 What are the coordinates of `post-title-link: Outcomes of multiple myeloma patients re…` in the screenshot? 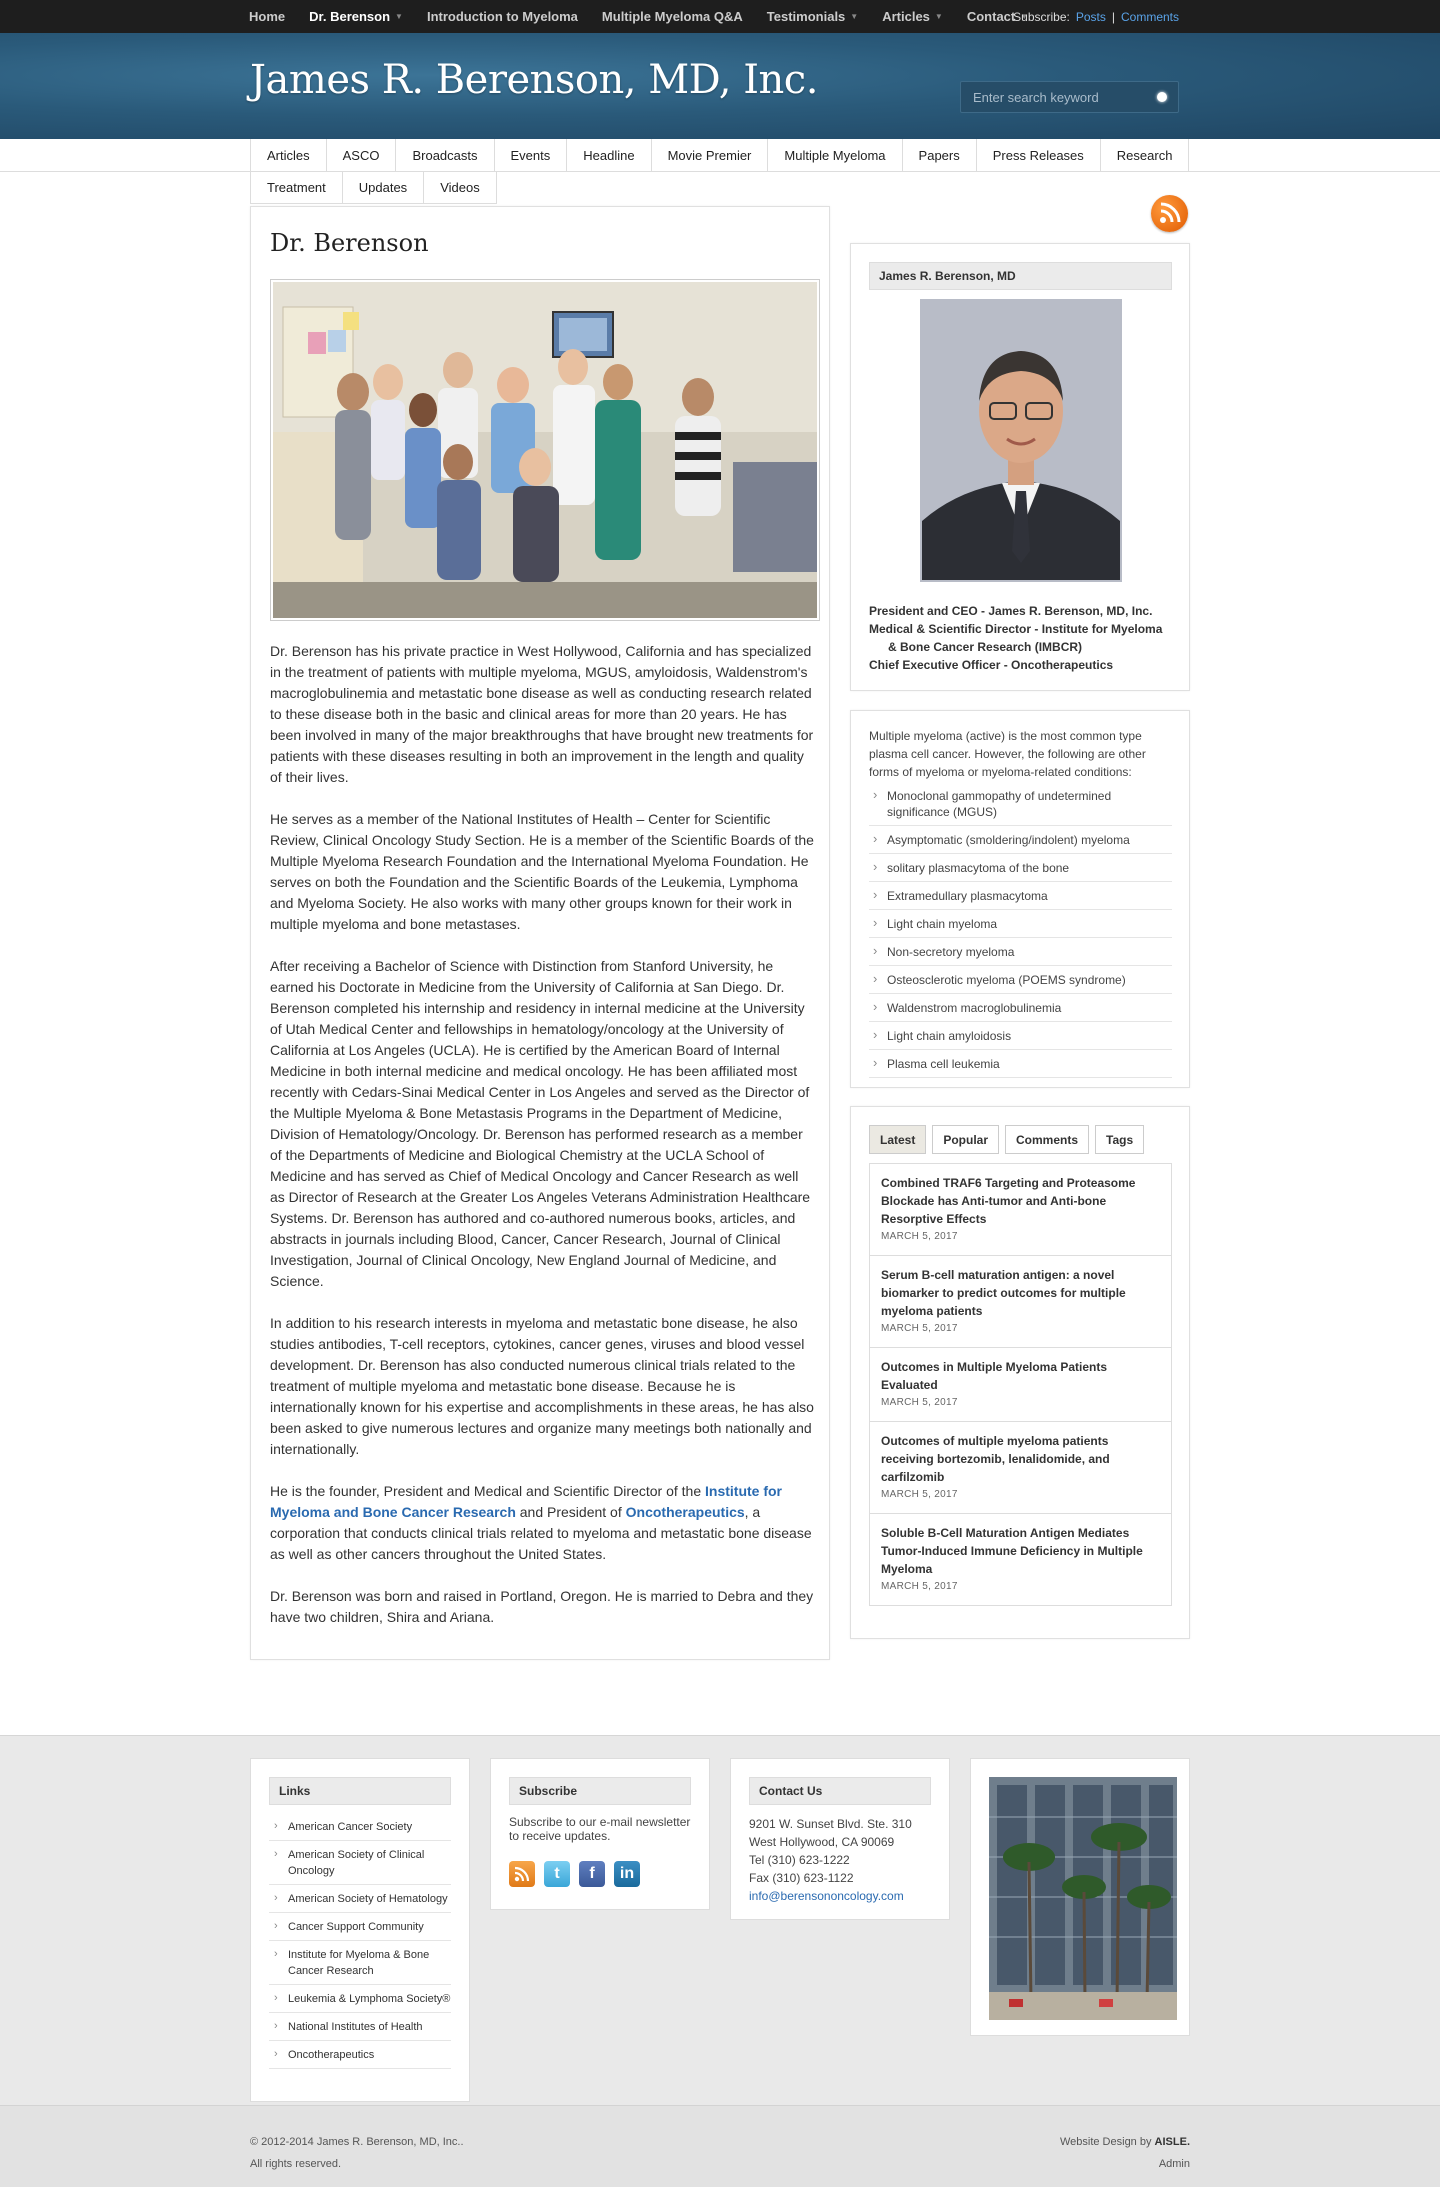 It's located at (1020, 1459).